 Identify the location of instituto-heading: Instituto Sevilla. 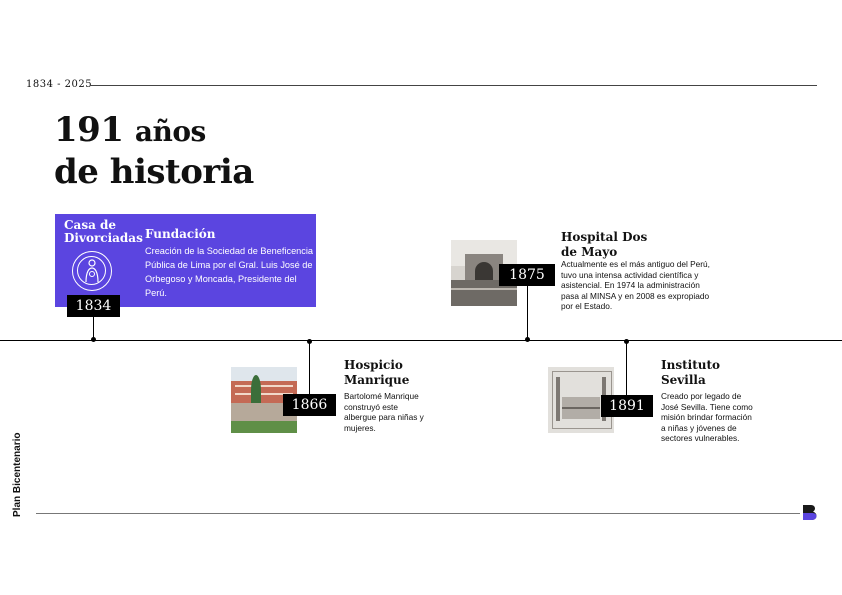
(691, 372).